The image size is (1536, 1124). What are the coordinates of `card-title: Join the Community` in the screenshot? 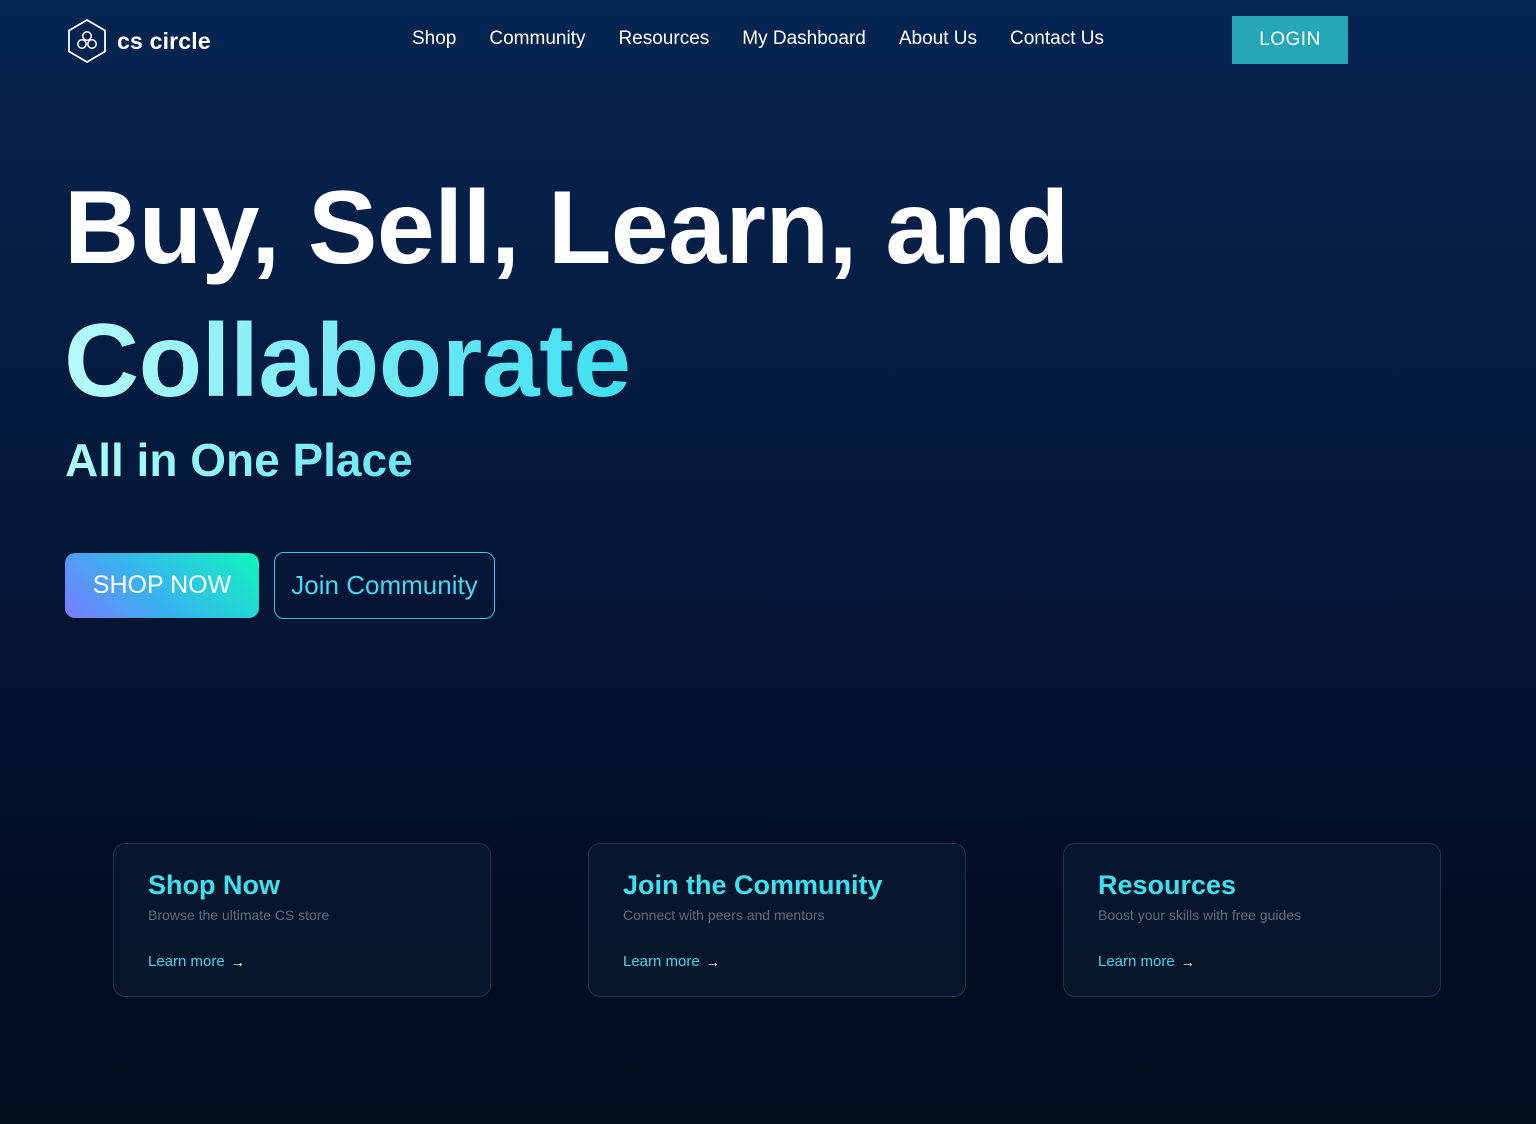 It's located at (753, 885).